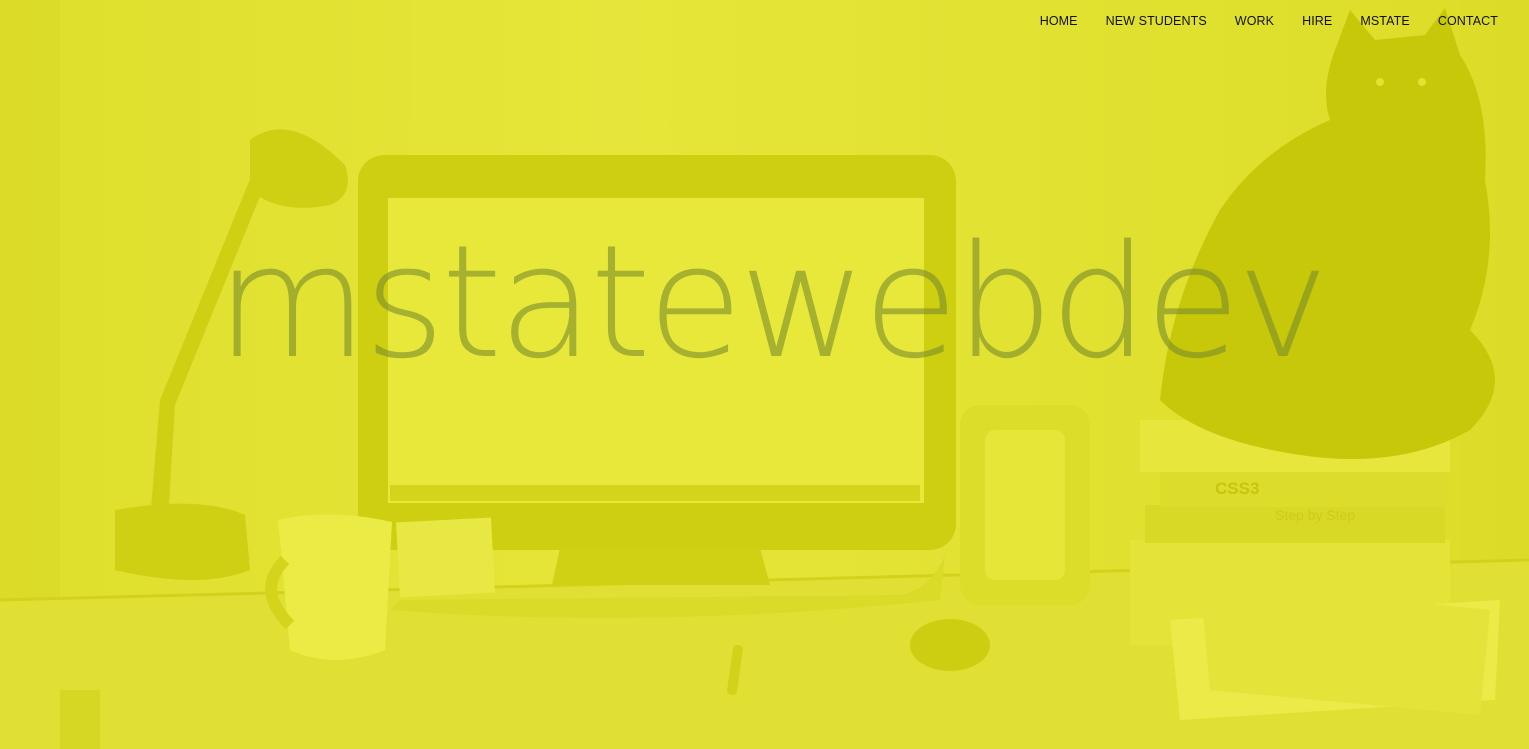 The height and width of the screenshot is (749, 1529). Describe the element at coordinates (1384, 21) in the screenshot. I see `nav-mstate-link: MSTATE` at that location.